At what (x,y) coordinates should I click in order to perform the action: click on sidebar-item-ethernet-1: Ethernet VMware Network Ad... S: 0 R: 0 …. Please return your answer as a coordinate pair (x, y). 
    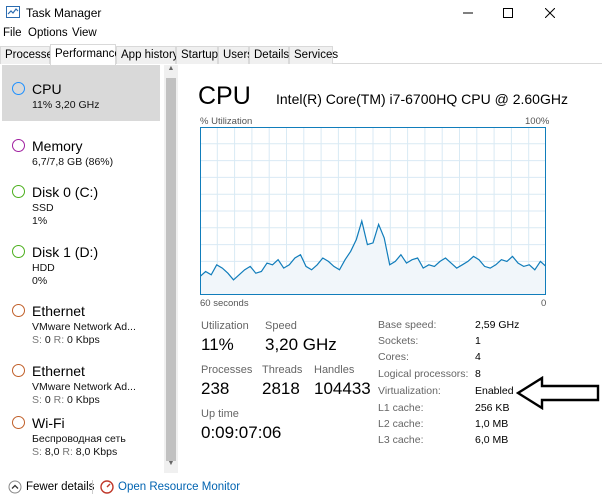
    Looking at the image, I should click on (81, 316).